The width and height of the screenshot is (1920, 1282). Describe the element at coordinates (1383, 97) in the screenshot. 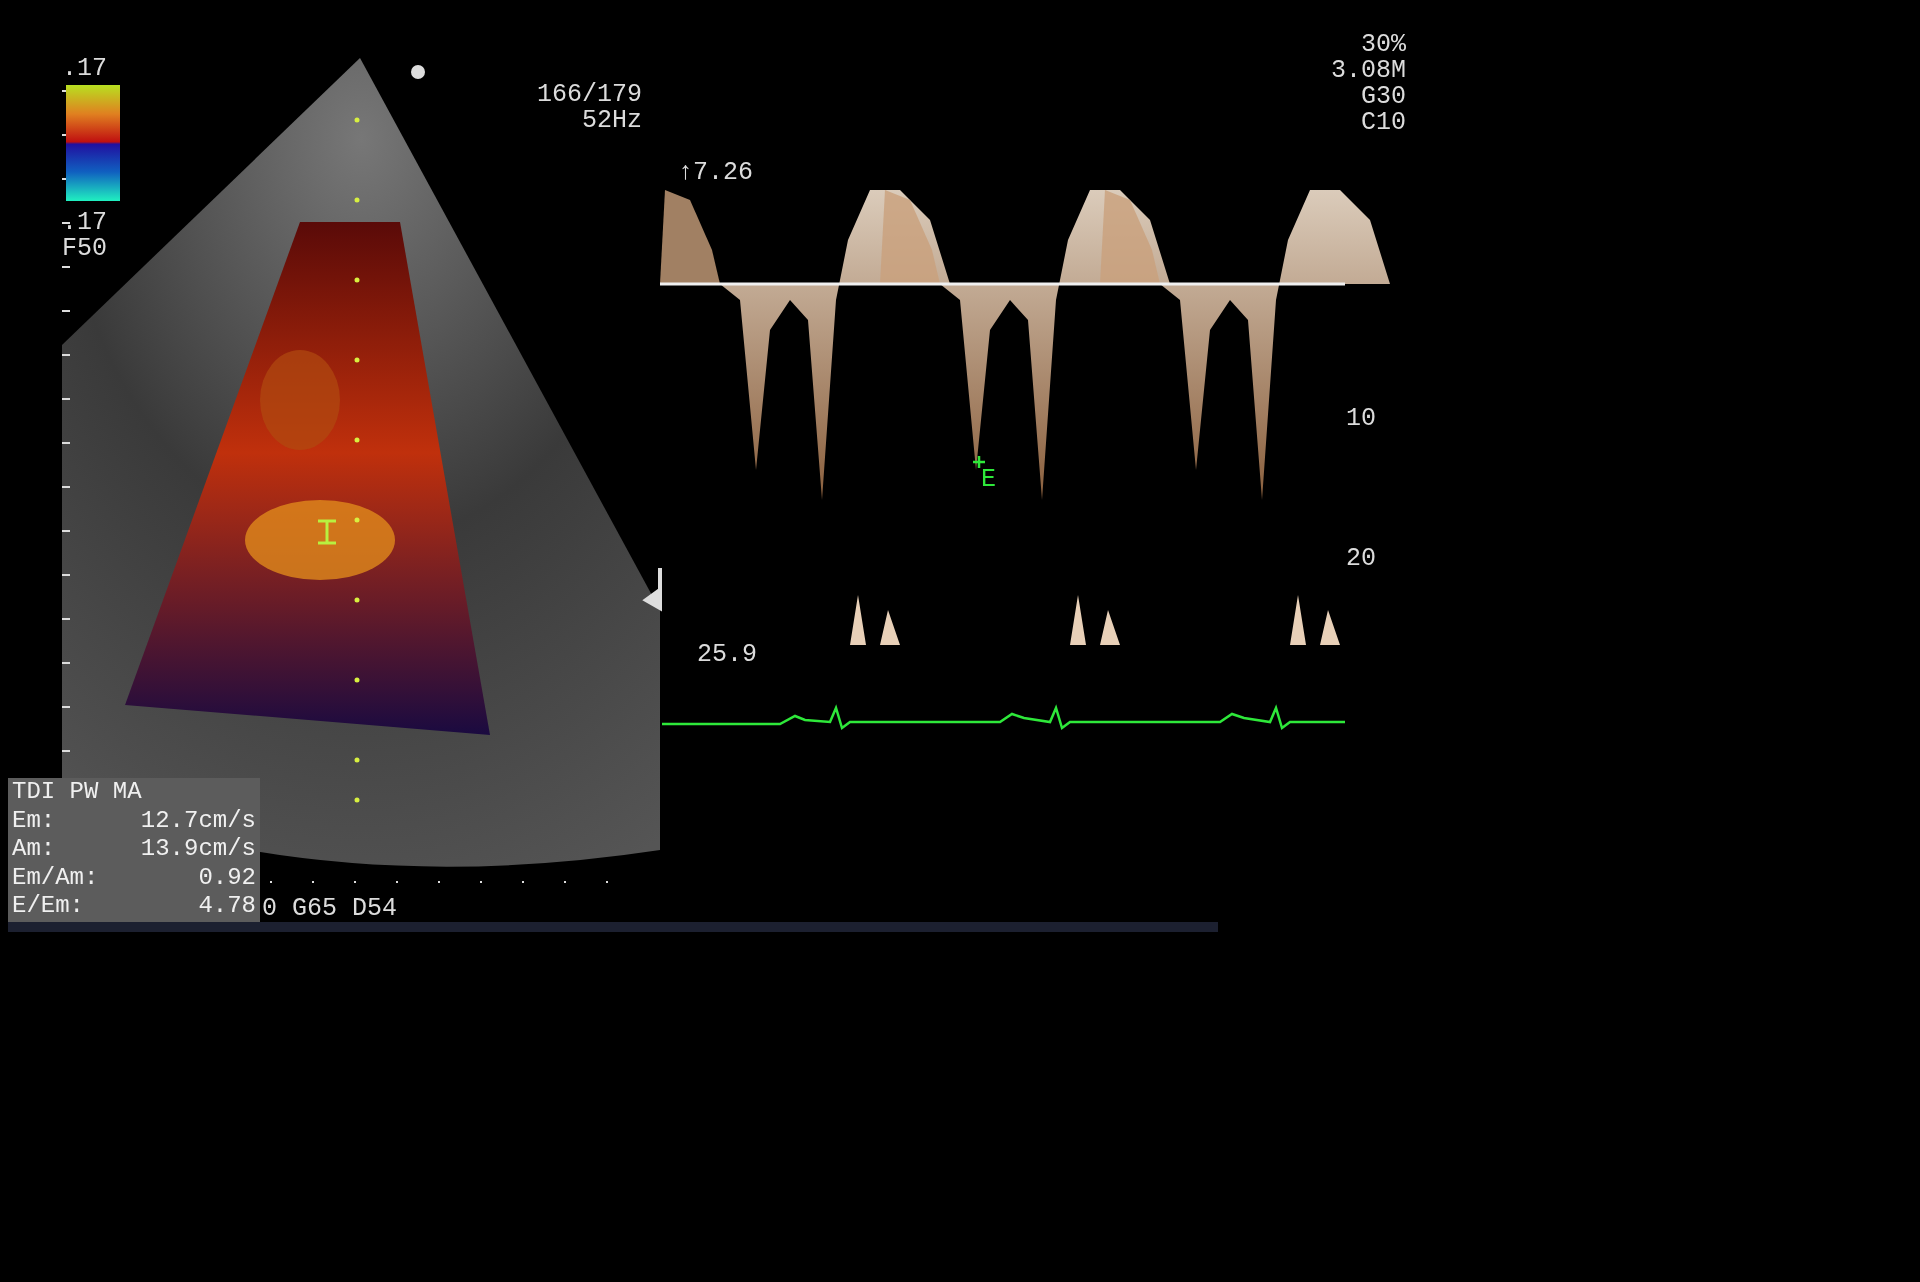

I see `setting-value: G30` at that location.